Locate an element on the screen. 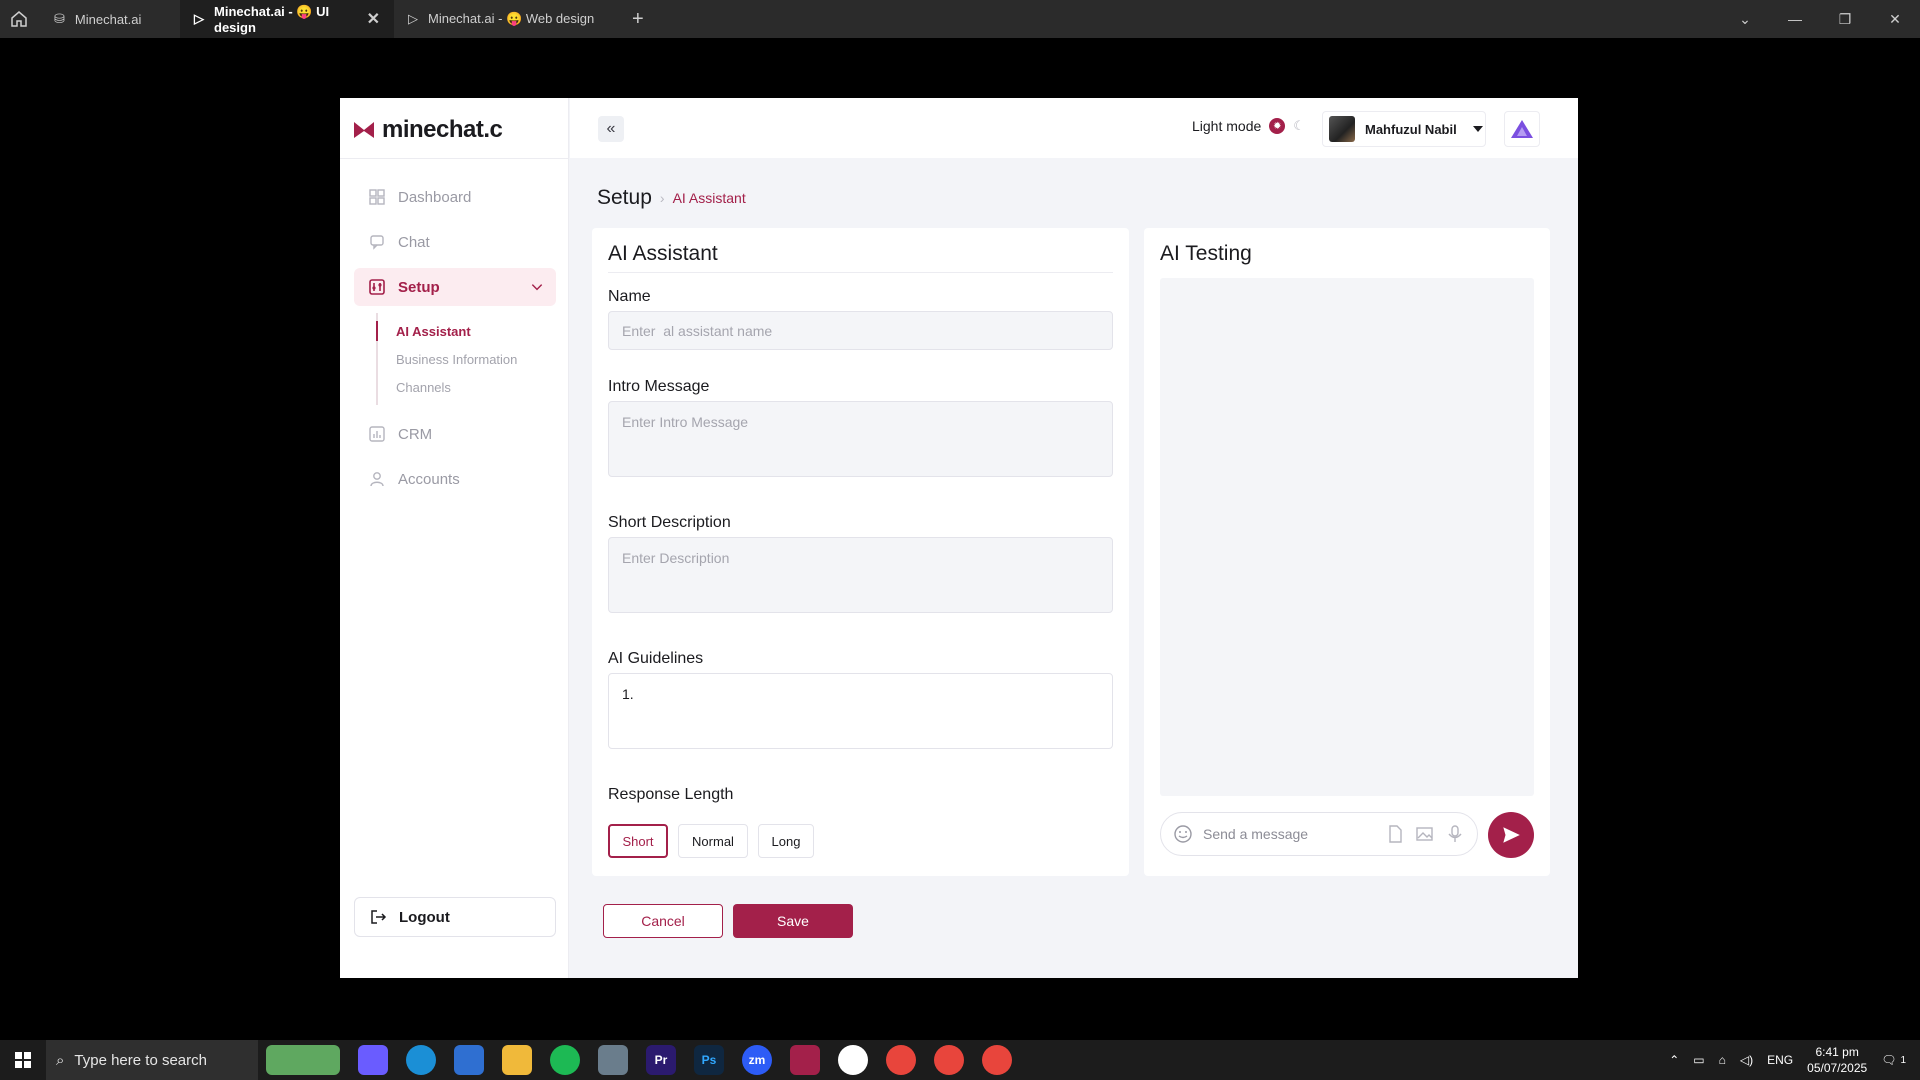 This screenshot has width=1920, height=1080. file-explorer-icon is located at coordinates (517, 1060).